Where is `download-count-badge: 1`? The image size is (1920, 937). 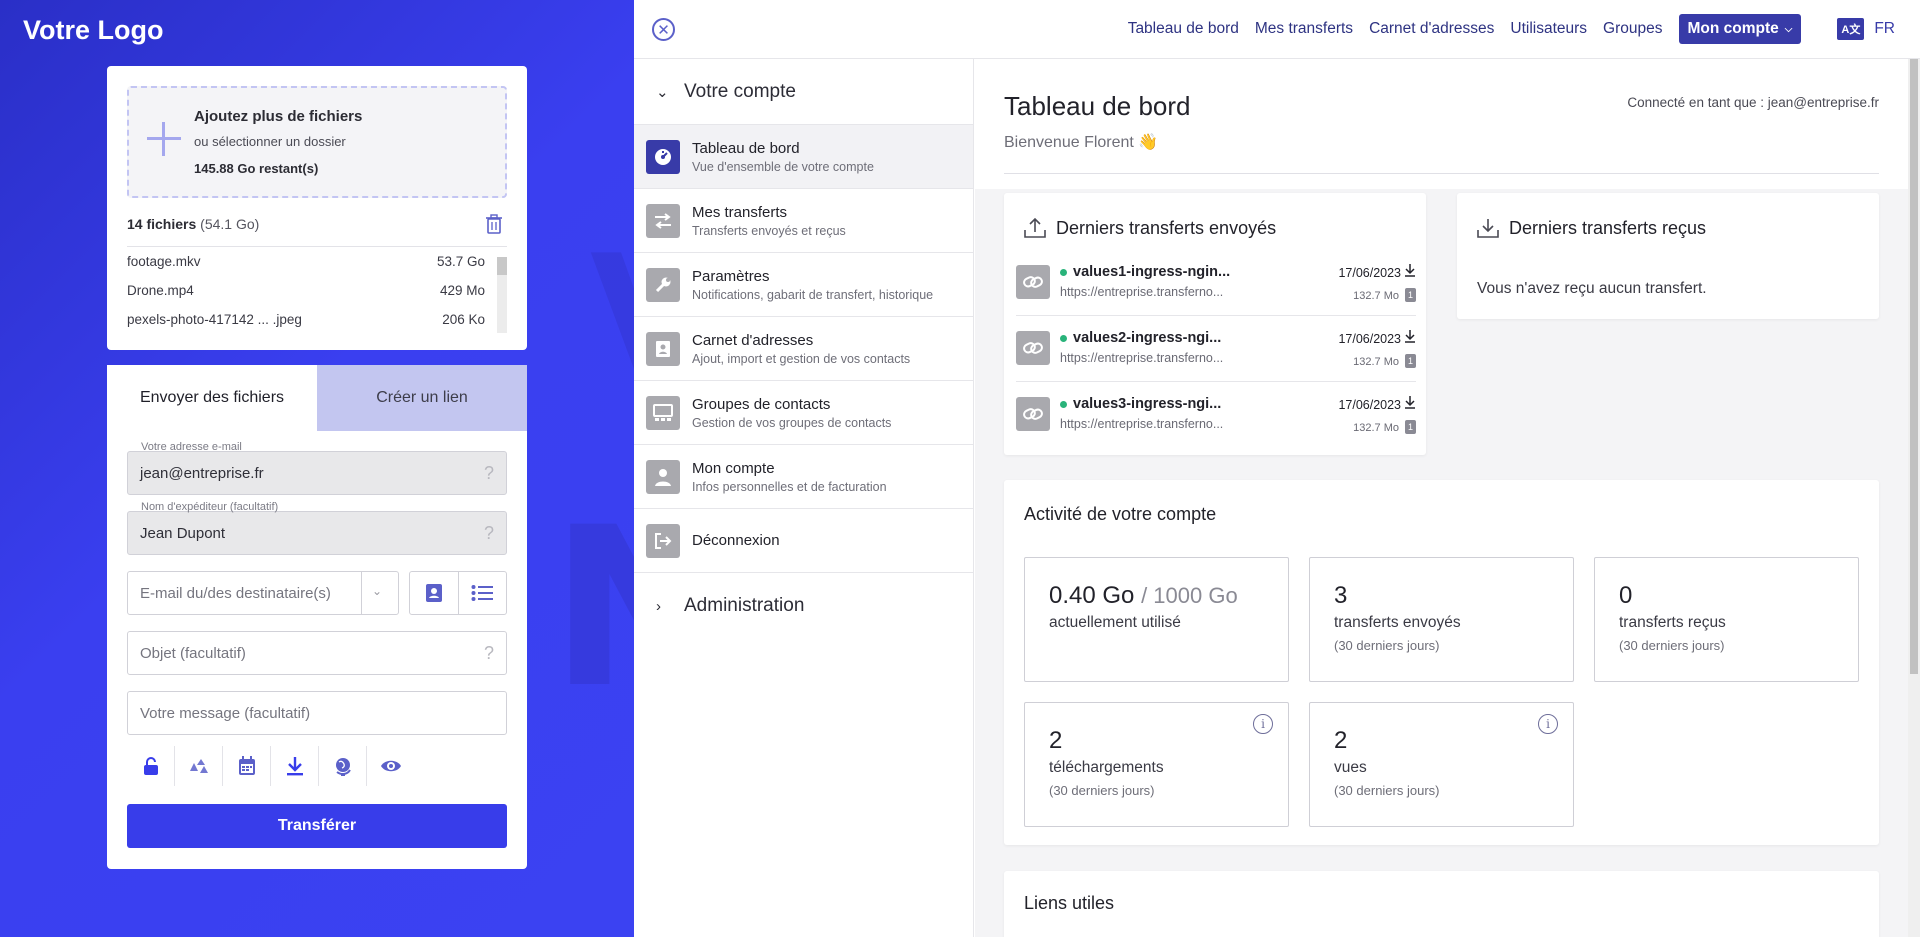
download-count-badge: 1 is located at coordinates (1410, 295).